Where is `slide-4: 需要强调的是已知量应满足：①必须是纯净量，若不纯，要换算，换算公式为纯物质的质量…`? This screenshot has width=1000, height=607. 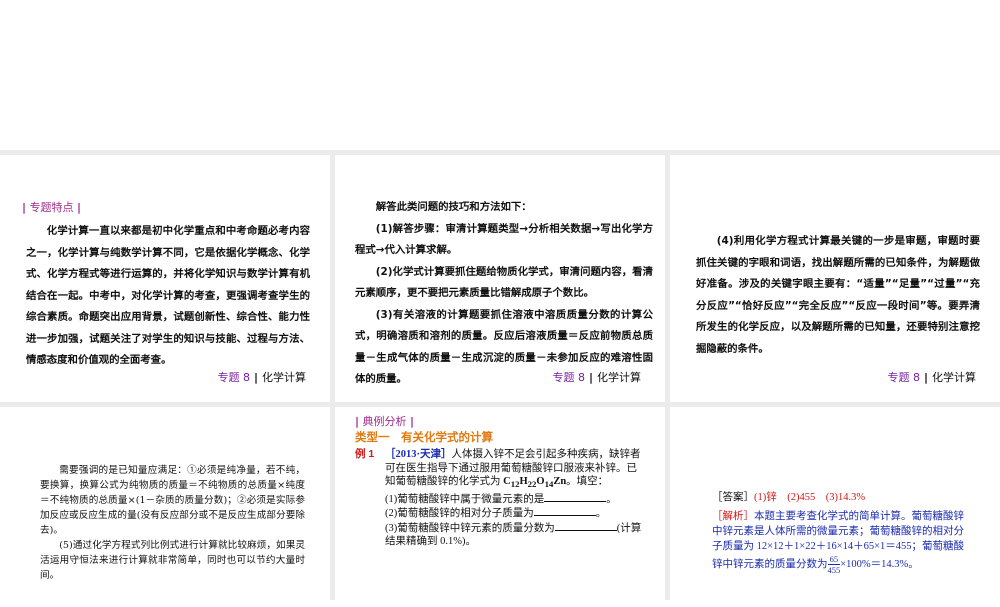
slide-4: 需要强调的是已知量应满足：①必须是纯净量，若不纯，要换算，换算公式为纯物质的质量… is located at coordinates (165, 507).